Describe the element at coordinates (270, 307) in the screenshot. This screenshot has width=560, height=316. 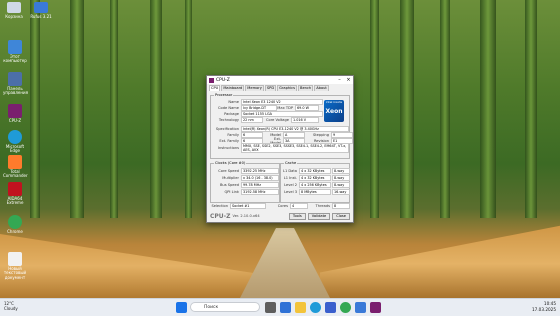
I see `task-view-icon` at that location.